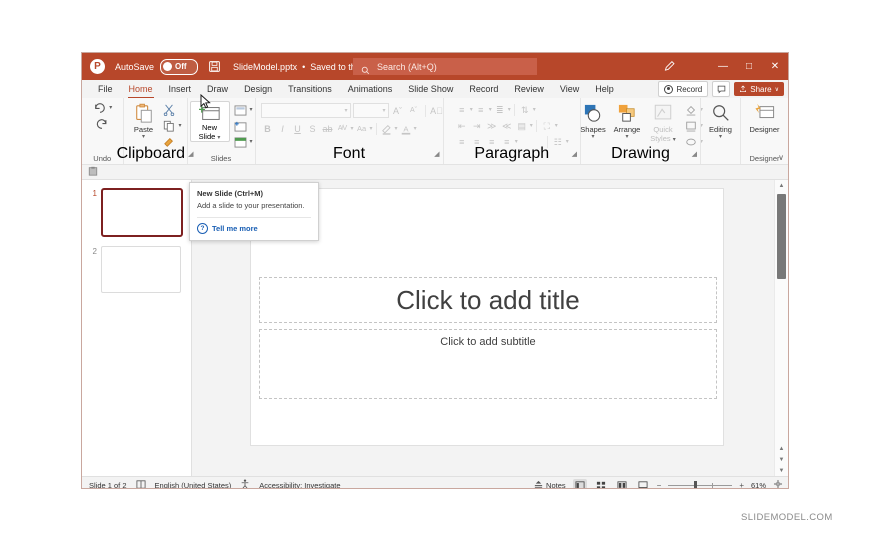 Image resolution: width=870 pixels, height=539 pixels. Describe the element at coordinates (462, 126) in the screenshot. I see `decrease-indent-button: ⇤` at that location.